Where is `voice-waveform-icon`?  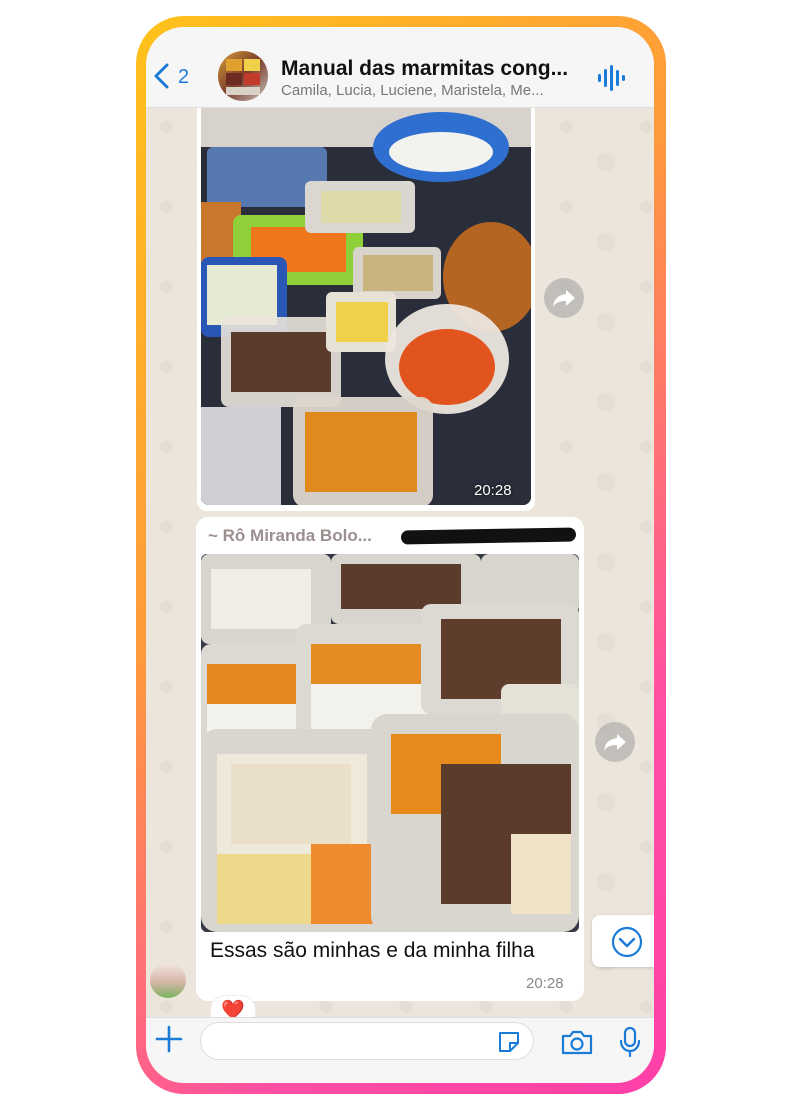 voice-waveform-icon is located at coordinates (611, 80).